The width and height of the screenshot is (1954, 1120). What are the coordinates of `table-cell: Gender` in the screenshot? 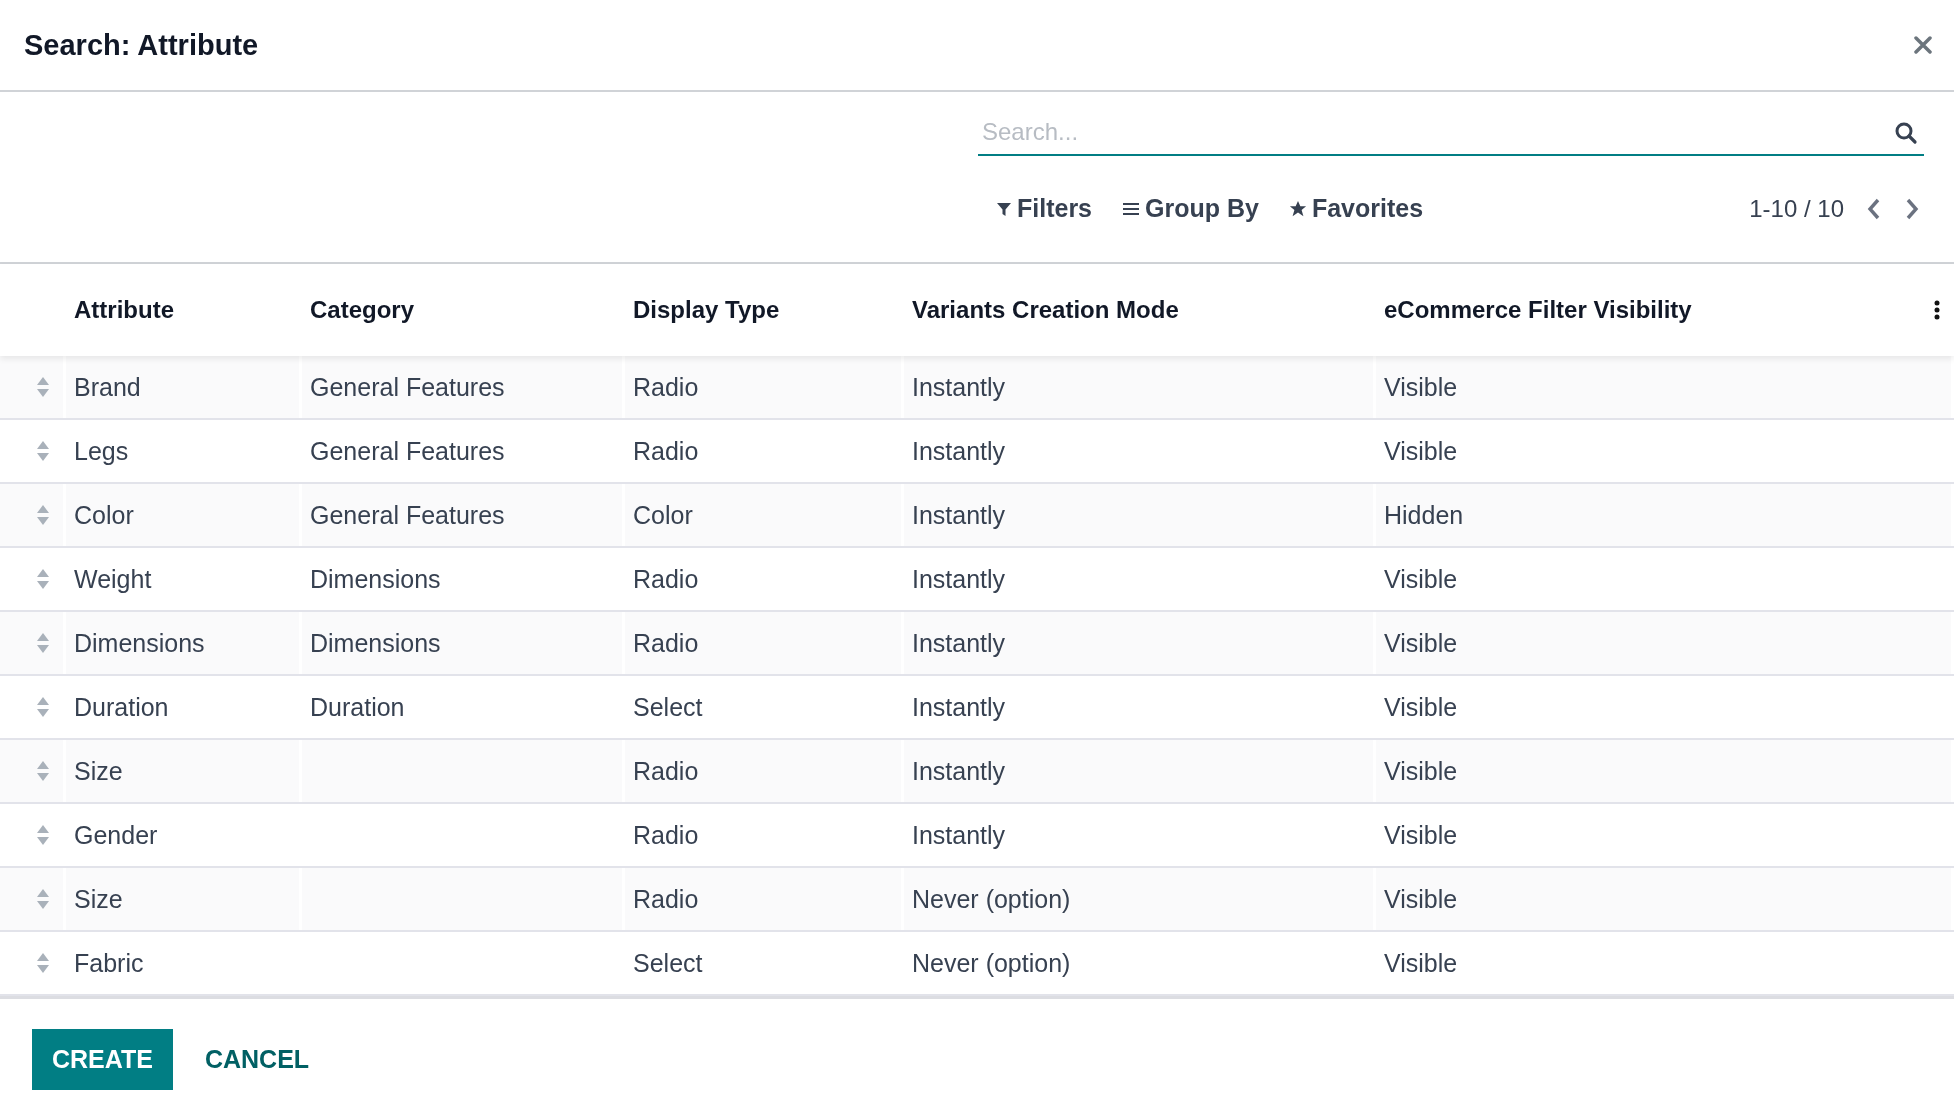 It's located at (116, 835).